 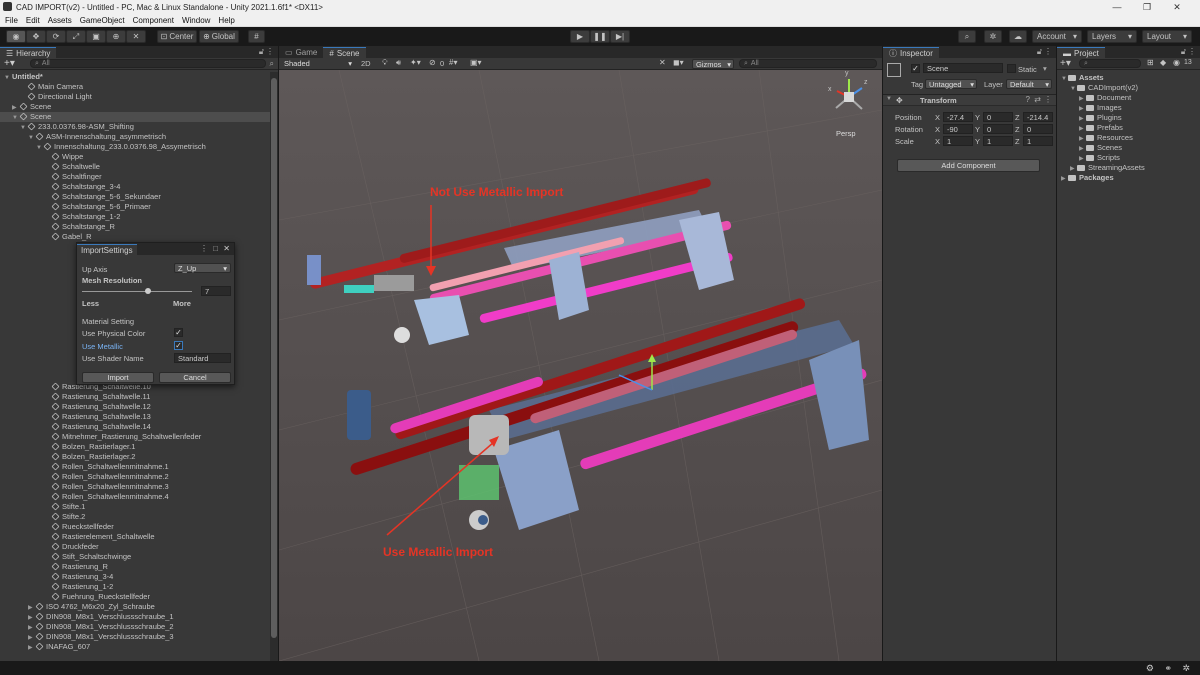 I want to click on view-tool-icon: ◉, so click(x=16, y=36).